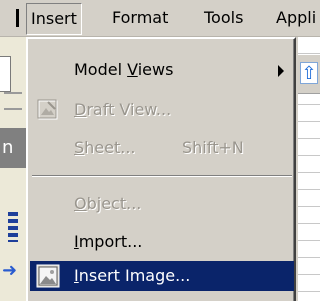 The image size is (320, 301). I want to click on background-lines, so click(13, 101).